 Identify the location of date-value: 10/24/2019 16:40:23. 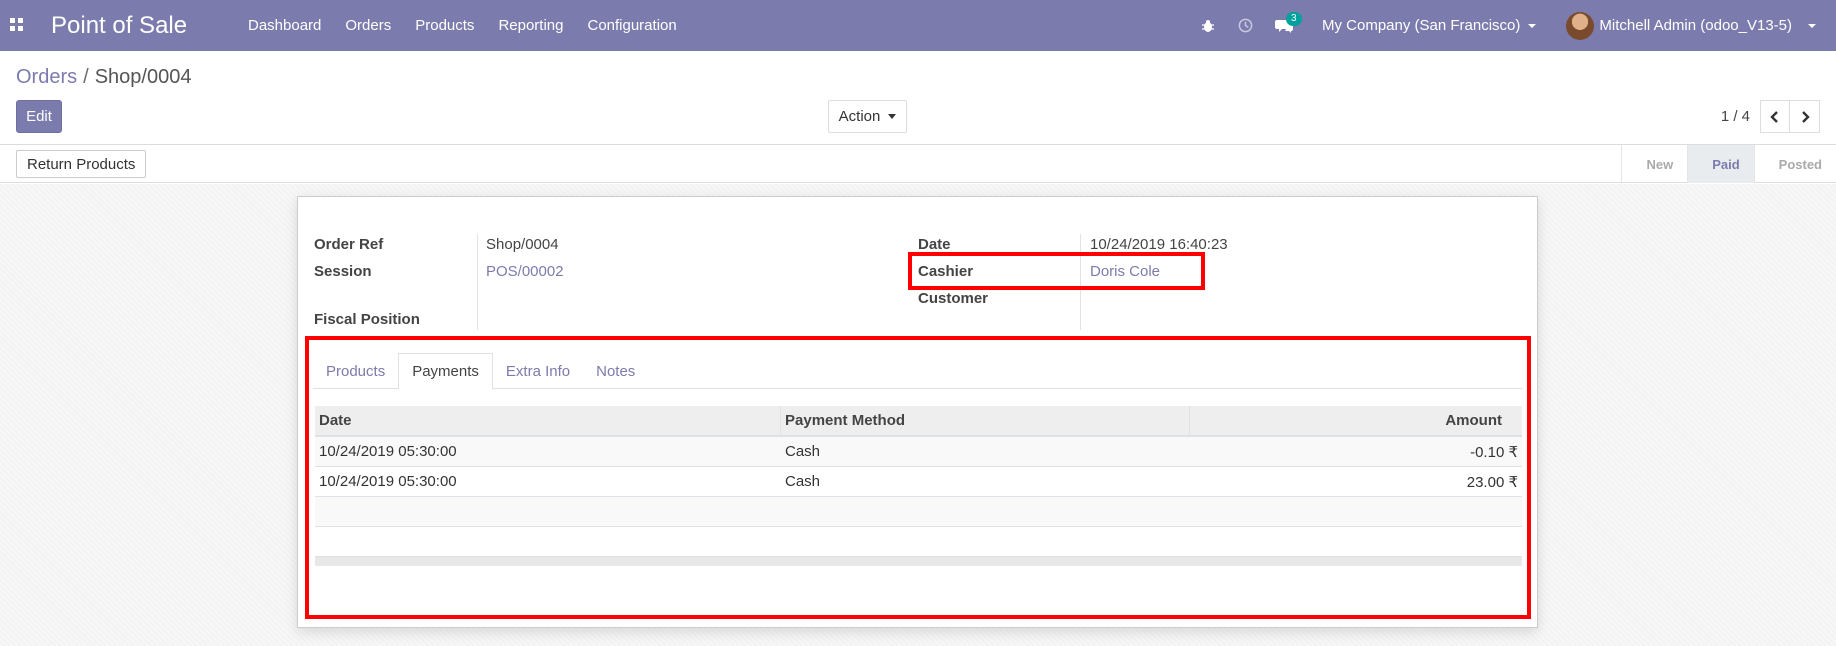
(1159, 244).